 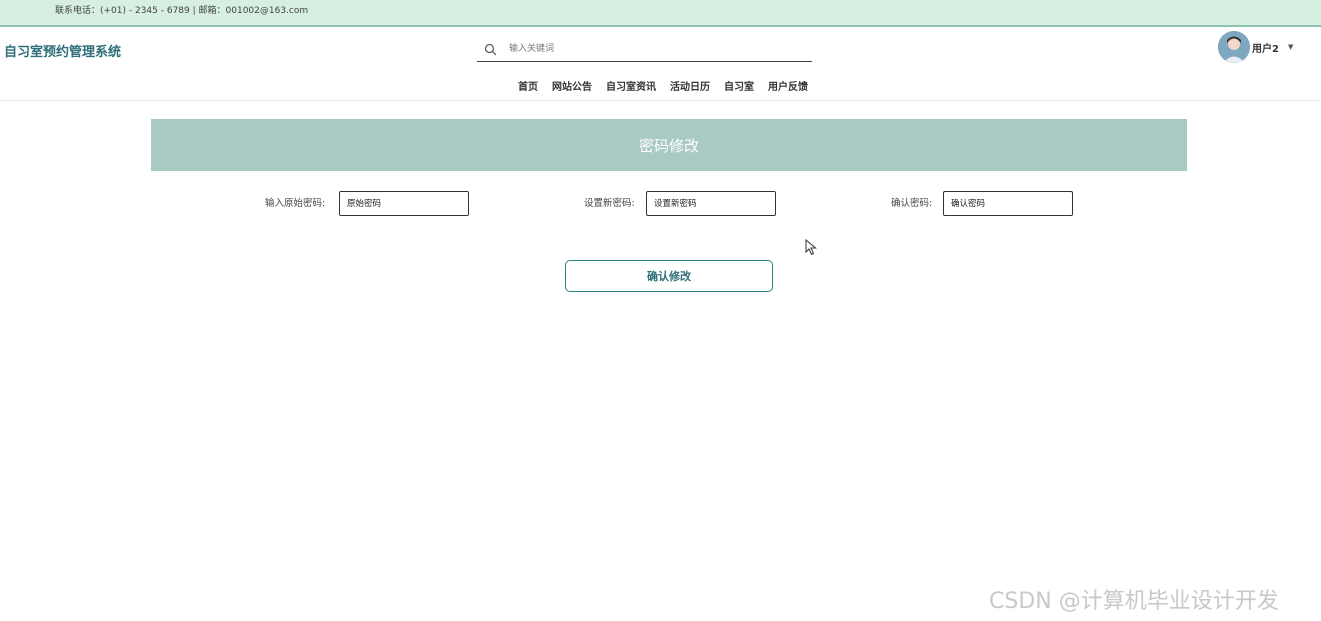 What do you see at coordinates (1234, 47) in the screenshot?
I see `avatar` at bounding box center [1234, 47].